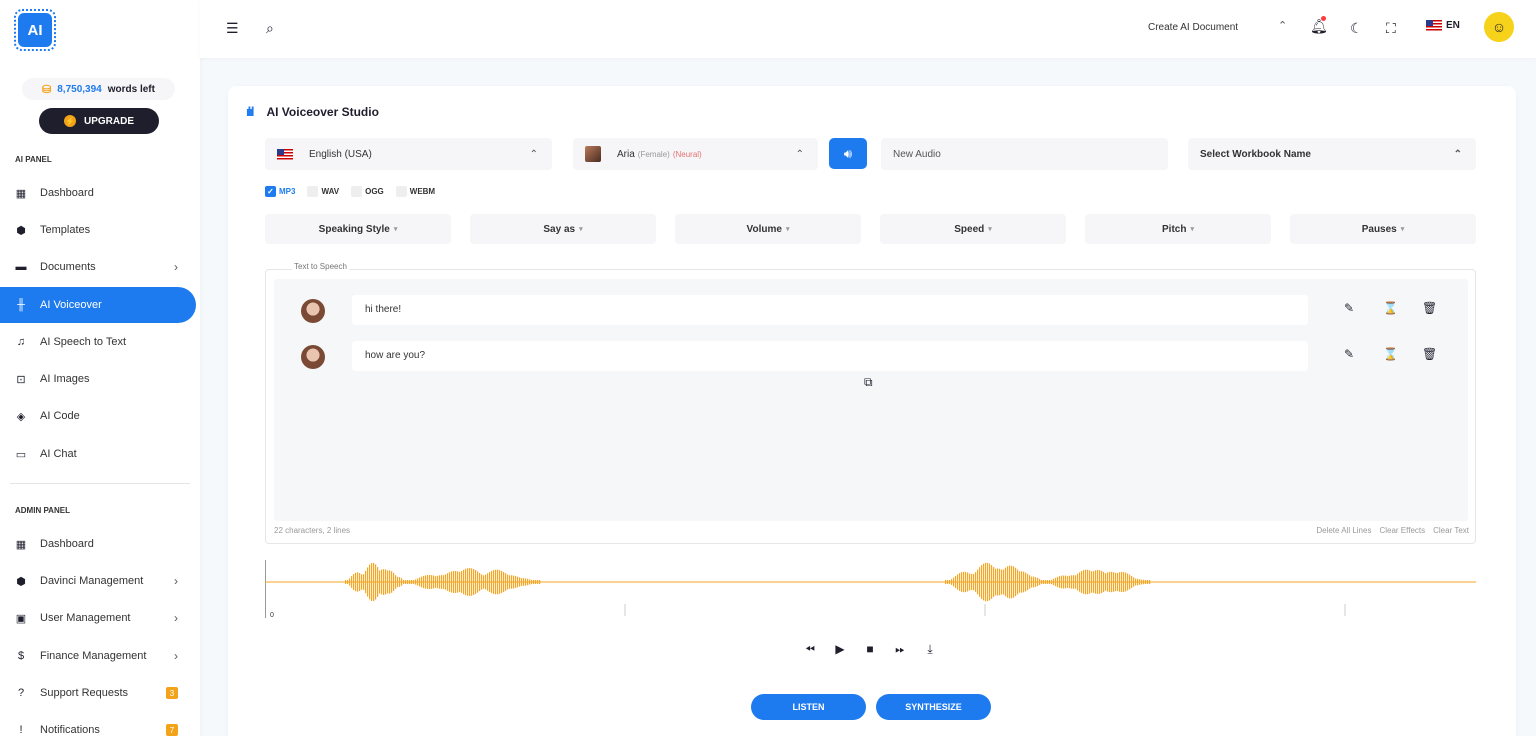 The image size is (1536, 736). Describe the element at coordinates (870, 649) in the screenshot. I see `stop-icon: ■` at that location.